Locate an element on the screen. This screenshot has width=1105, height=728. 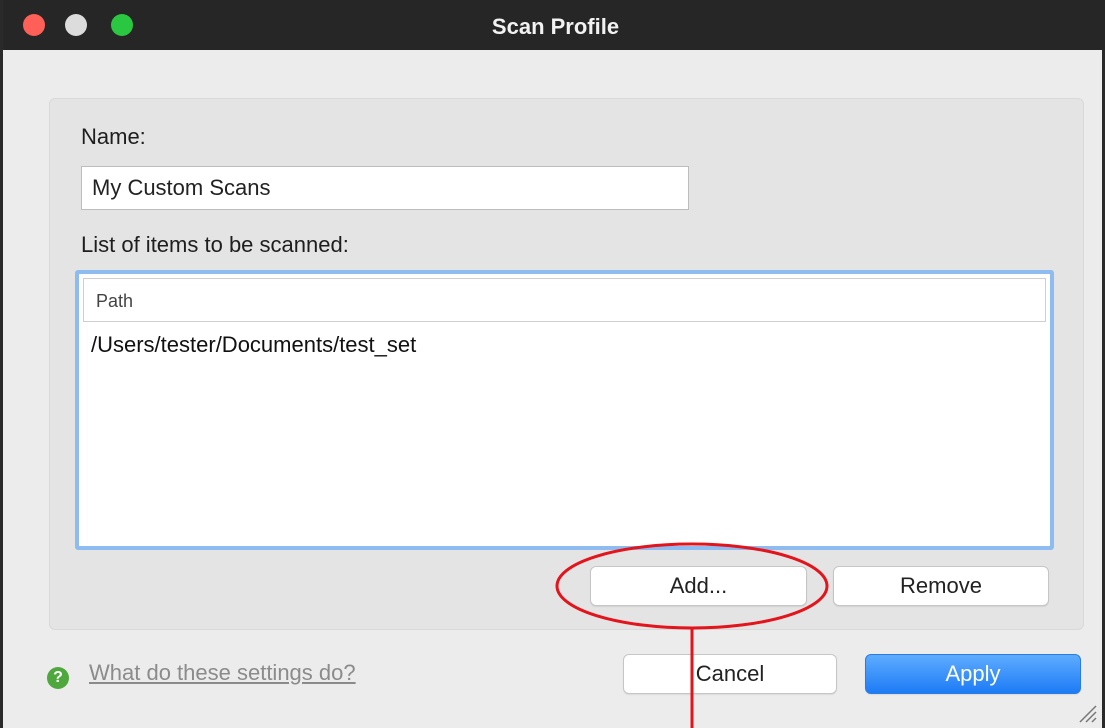
title-bar: Scan Profile is located at coordinates (554, 25).